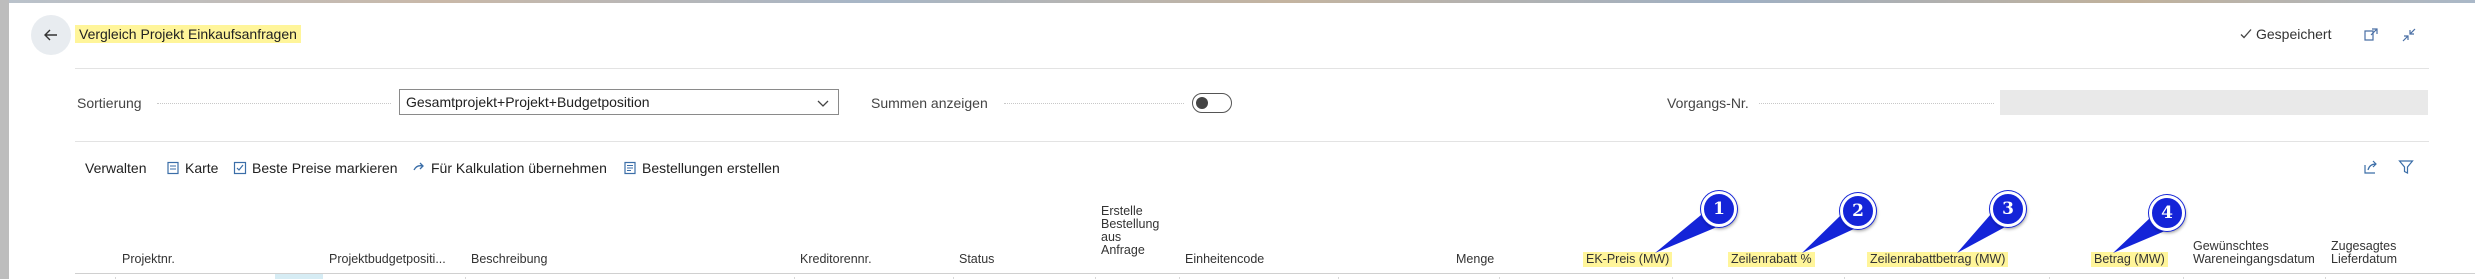  What do you see at coordinates (1910, 233) in the screenshot?
I see `annotation-arrows` at bounding box center [1910, 233].